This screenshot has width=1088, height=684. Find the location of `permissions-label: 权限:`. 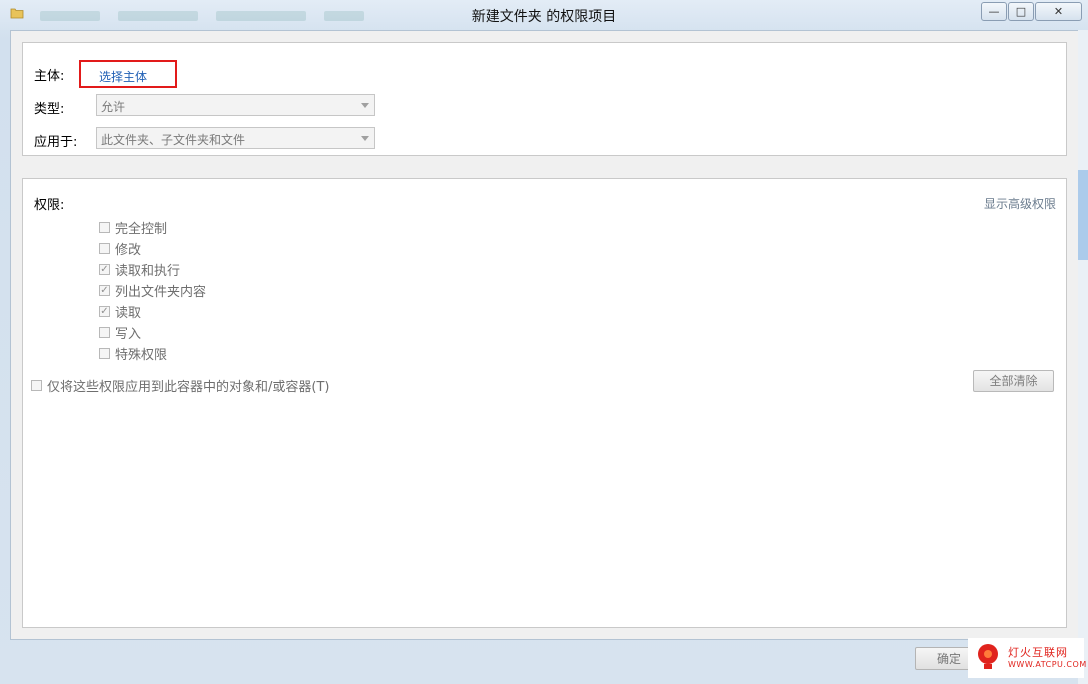

permissions-label: 权限: is located at coordinates (49, 205).